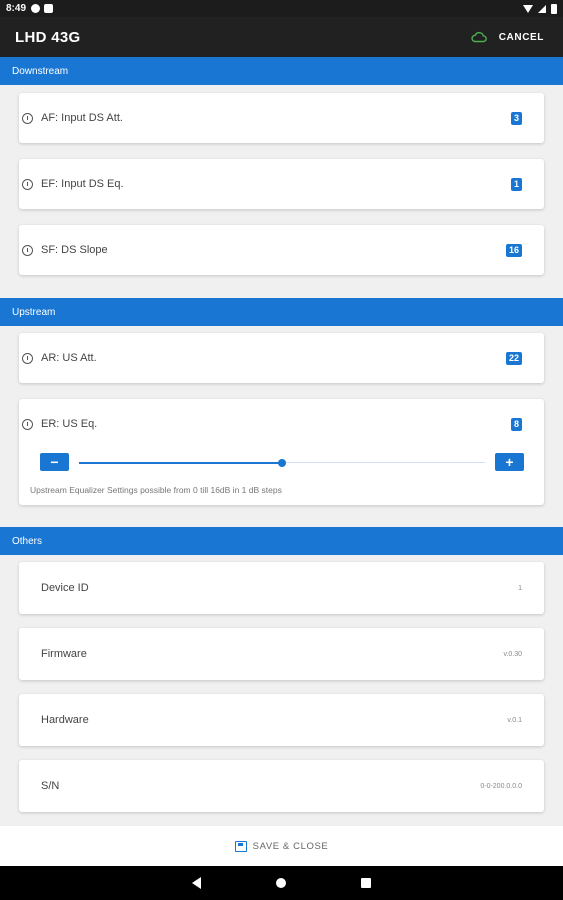 Image resolution: width=563 pixels, height=900 pixels. I want to click on firmware-value: v.0.30, so click(512, 654).